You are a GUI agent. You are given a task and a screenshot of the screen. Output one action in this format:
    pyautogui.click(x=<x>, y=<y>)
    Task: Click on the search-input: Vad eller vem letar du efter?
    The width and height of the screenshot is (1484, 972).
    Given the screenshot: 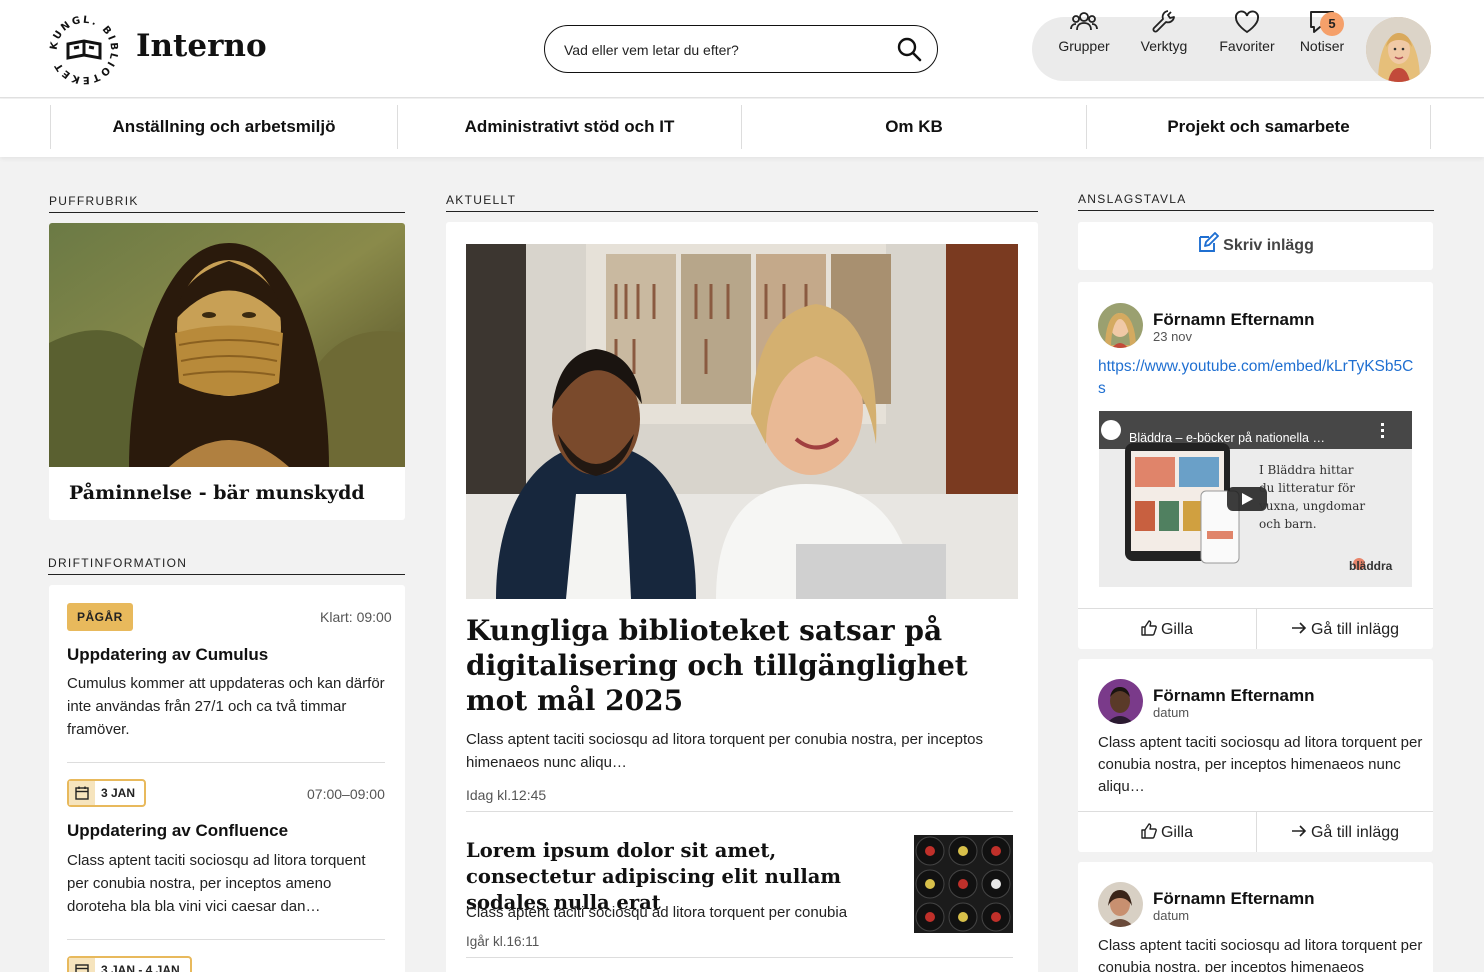 What is the action you would take?
    pyautogui.click(x=651, y=50)
    